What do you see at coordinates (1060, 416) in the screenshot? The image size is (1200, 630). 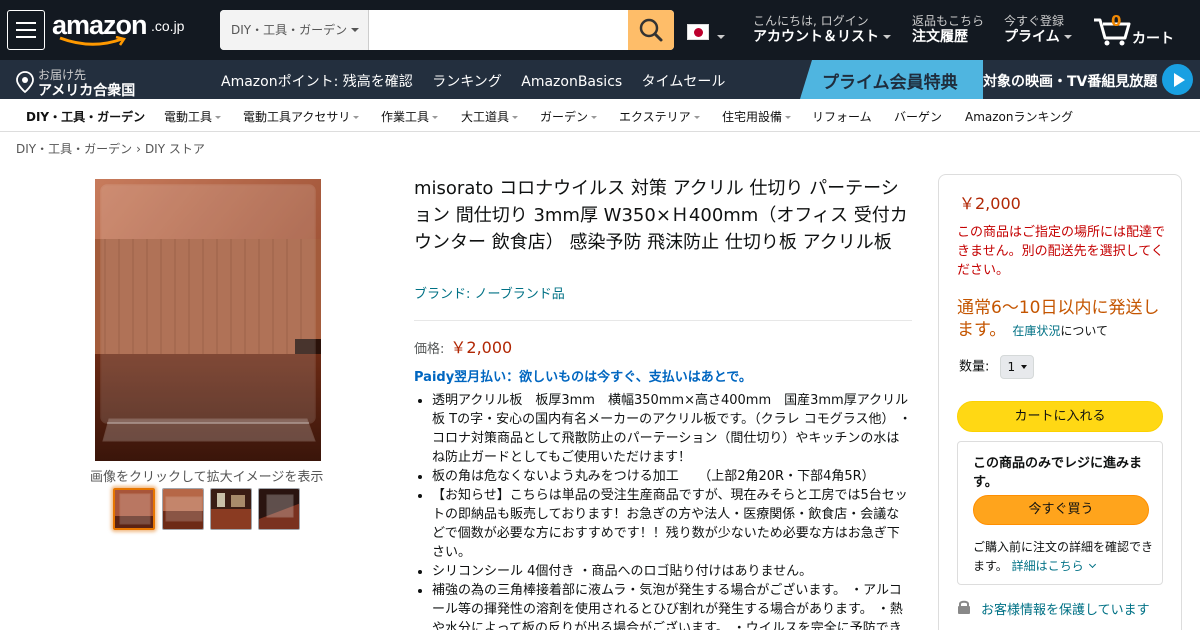 I see `add-to-cart-button: カートに入れる` at bounding box center [1060, 416].